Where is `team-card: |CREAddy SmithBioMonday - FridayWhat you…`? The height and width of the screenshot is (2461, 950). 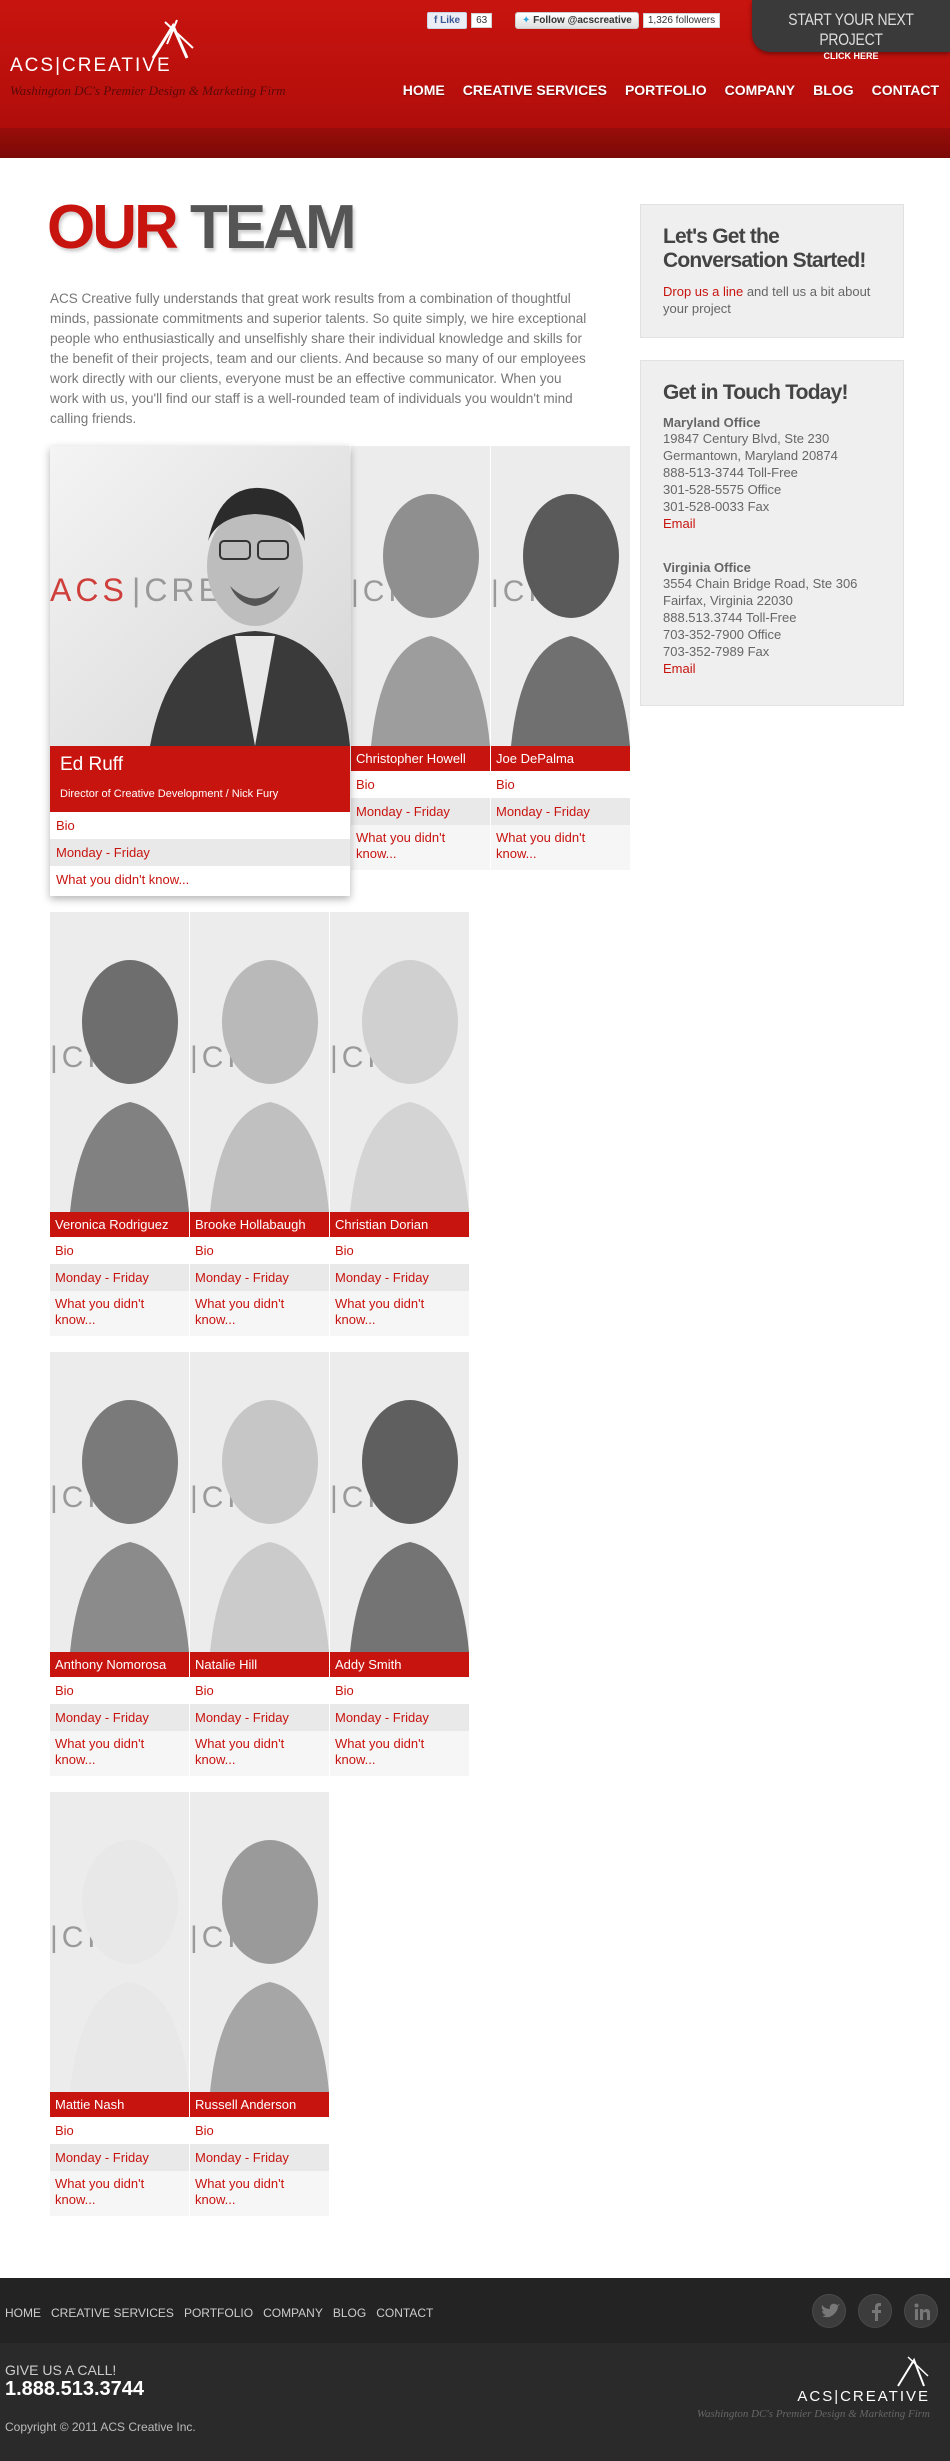
team-card: |CREAddy SmithBioMonday - FridayWhat you… is located at coordinates (399, 1564).